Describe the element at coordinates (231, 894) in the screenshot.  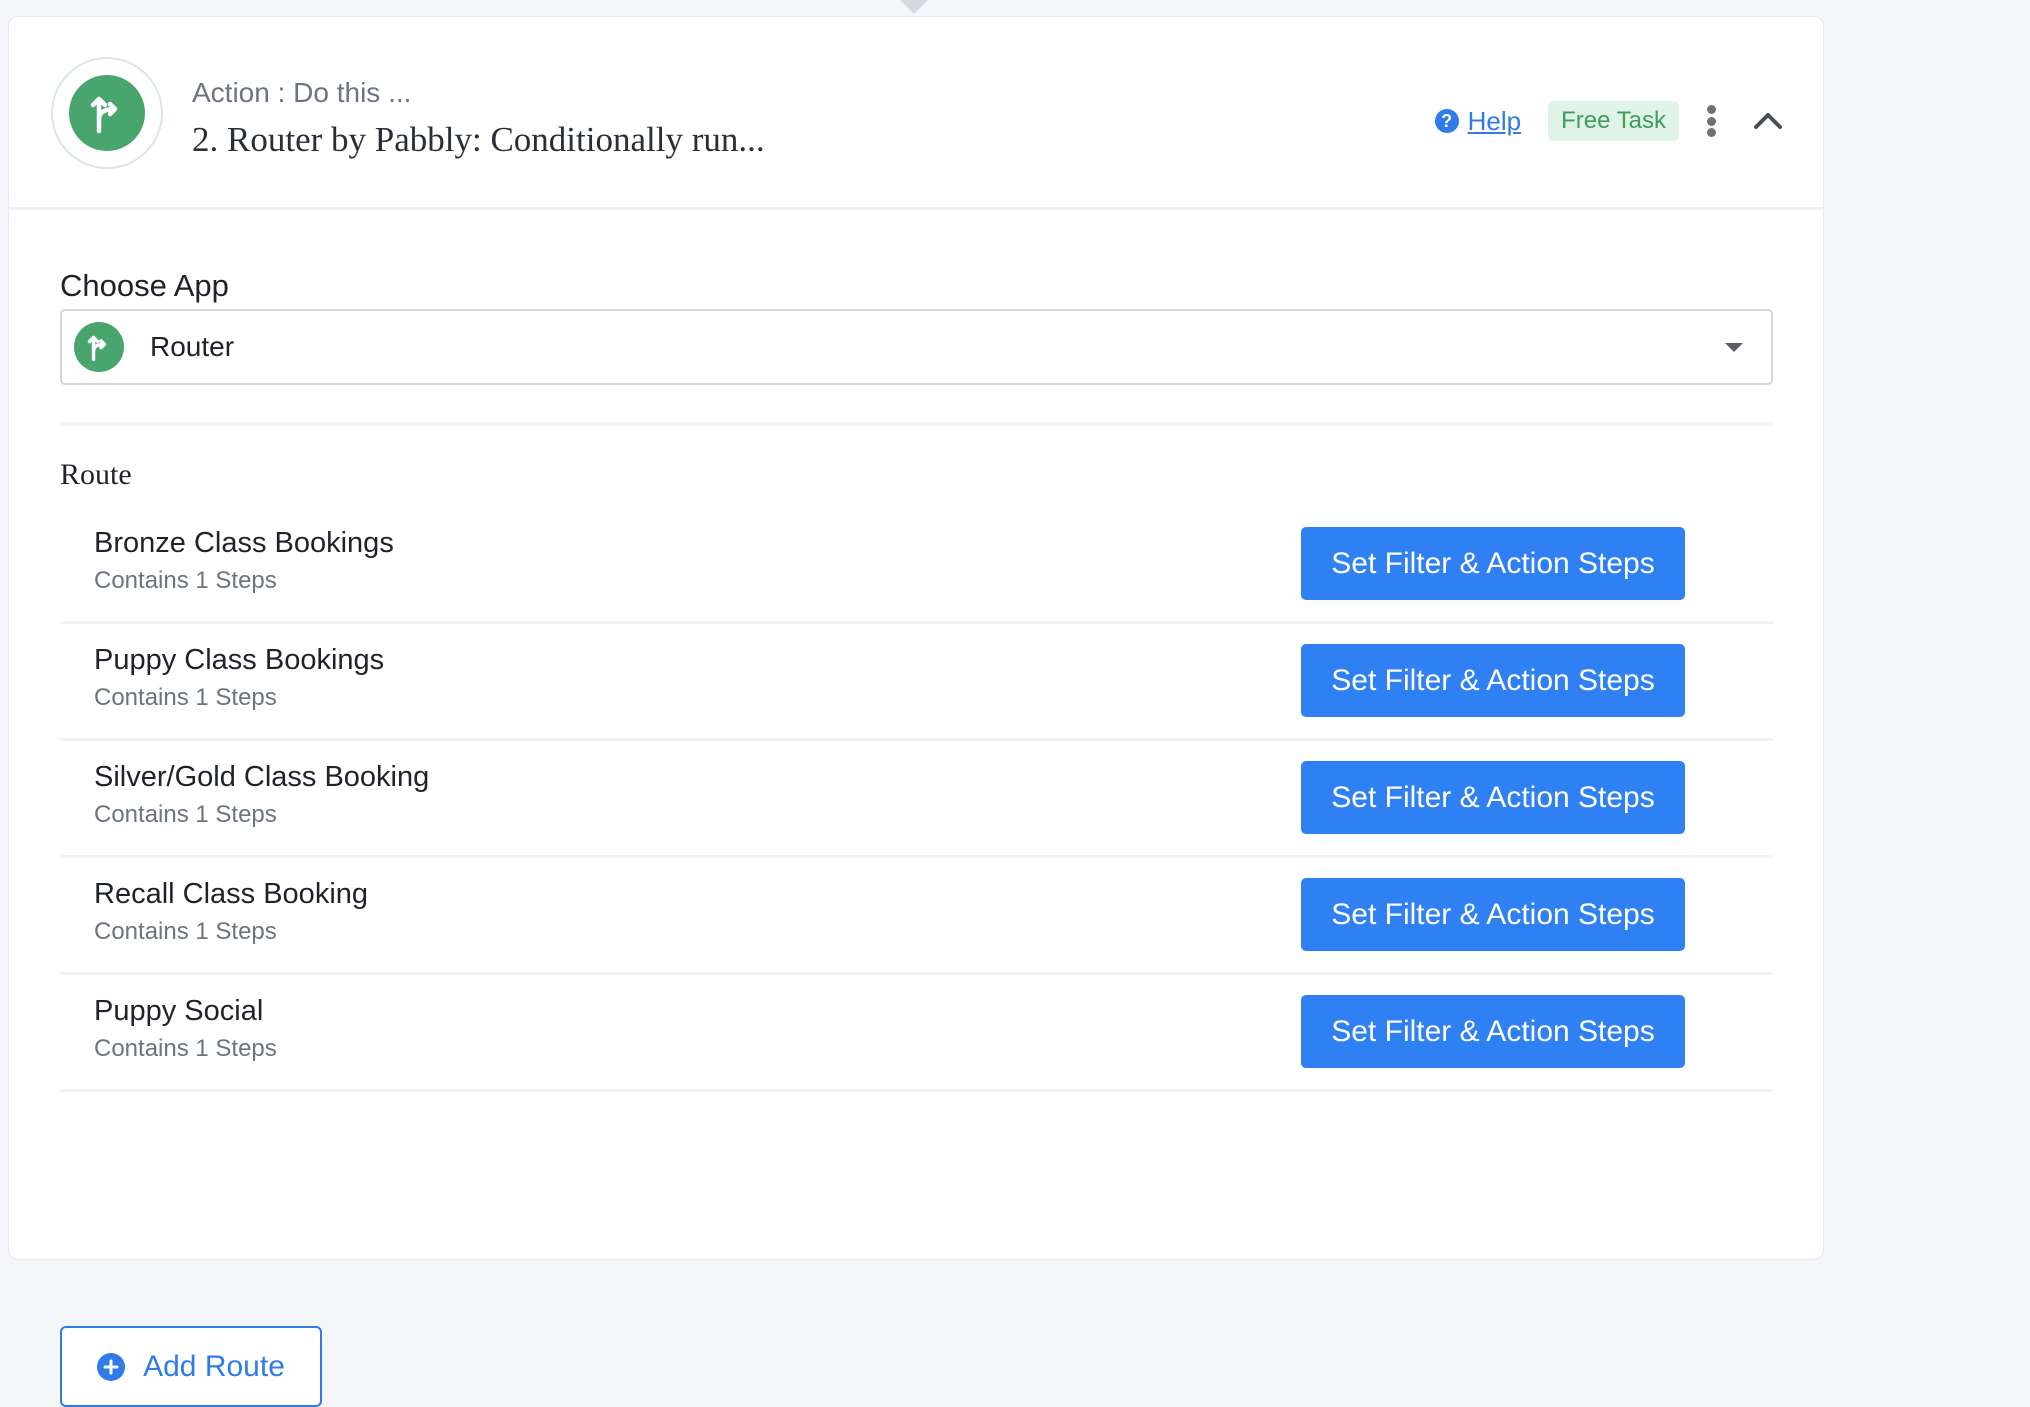
I see `route-name: Recall Class Booking` at that location.